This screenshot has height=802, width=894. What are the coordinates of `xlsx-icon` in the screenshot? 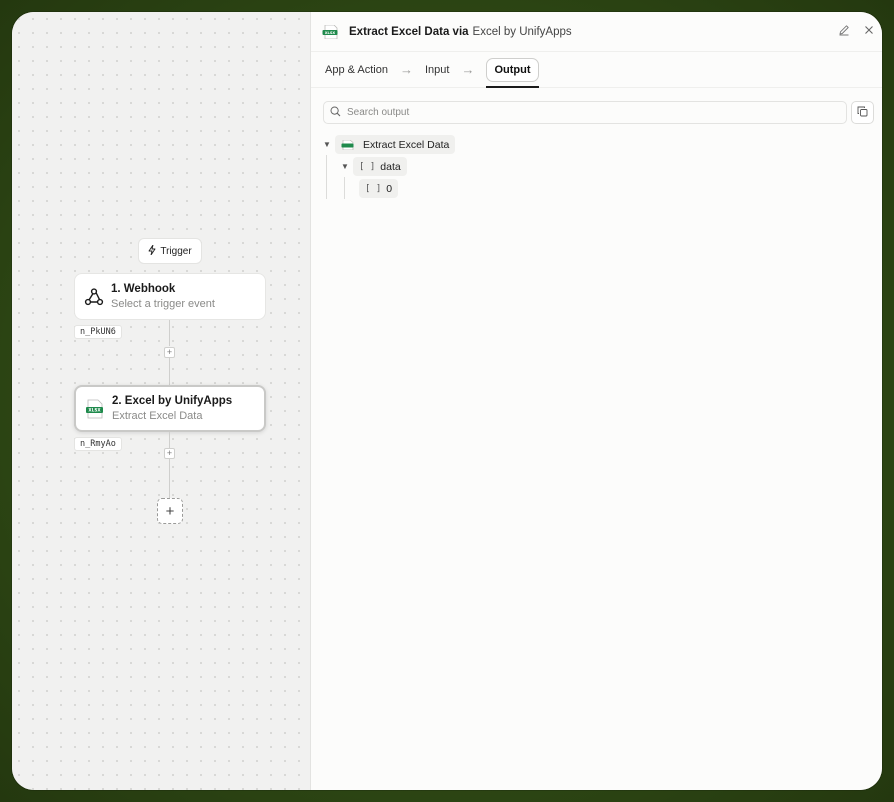 It's located at (348, 144).